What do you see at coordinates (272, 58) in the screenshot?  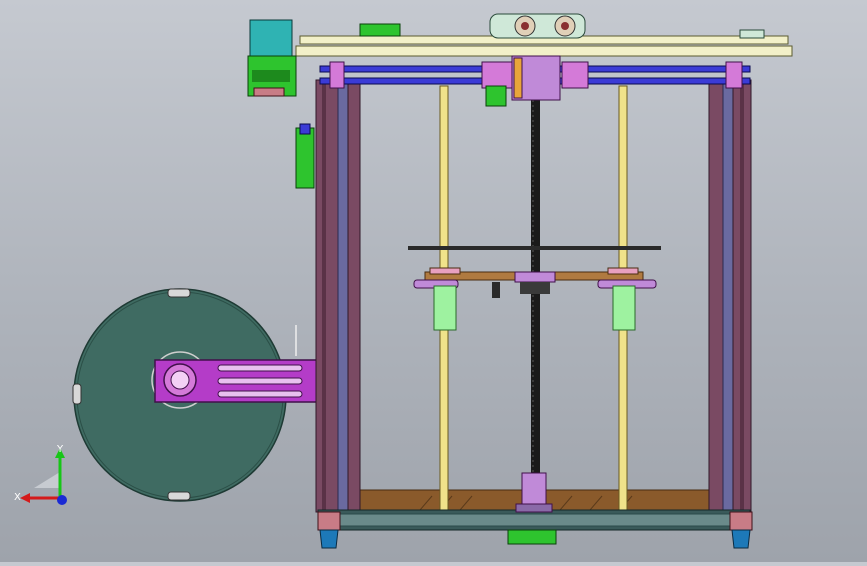 I see `stepper-motor-icon` at bounding box center [272, 58].